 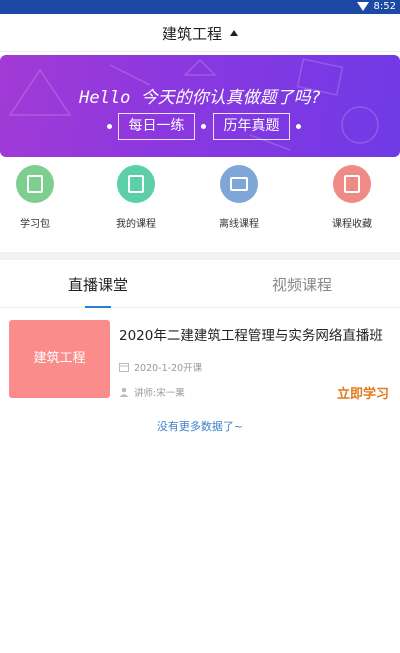 I want to click on course-teacher: 讲师:宋一果, so click(x=159, y=393).